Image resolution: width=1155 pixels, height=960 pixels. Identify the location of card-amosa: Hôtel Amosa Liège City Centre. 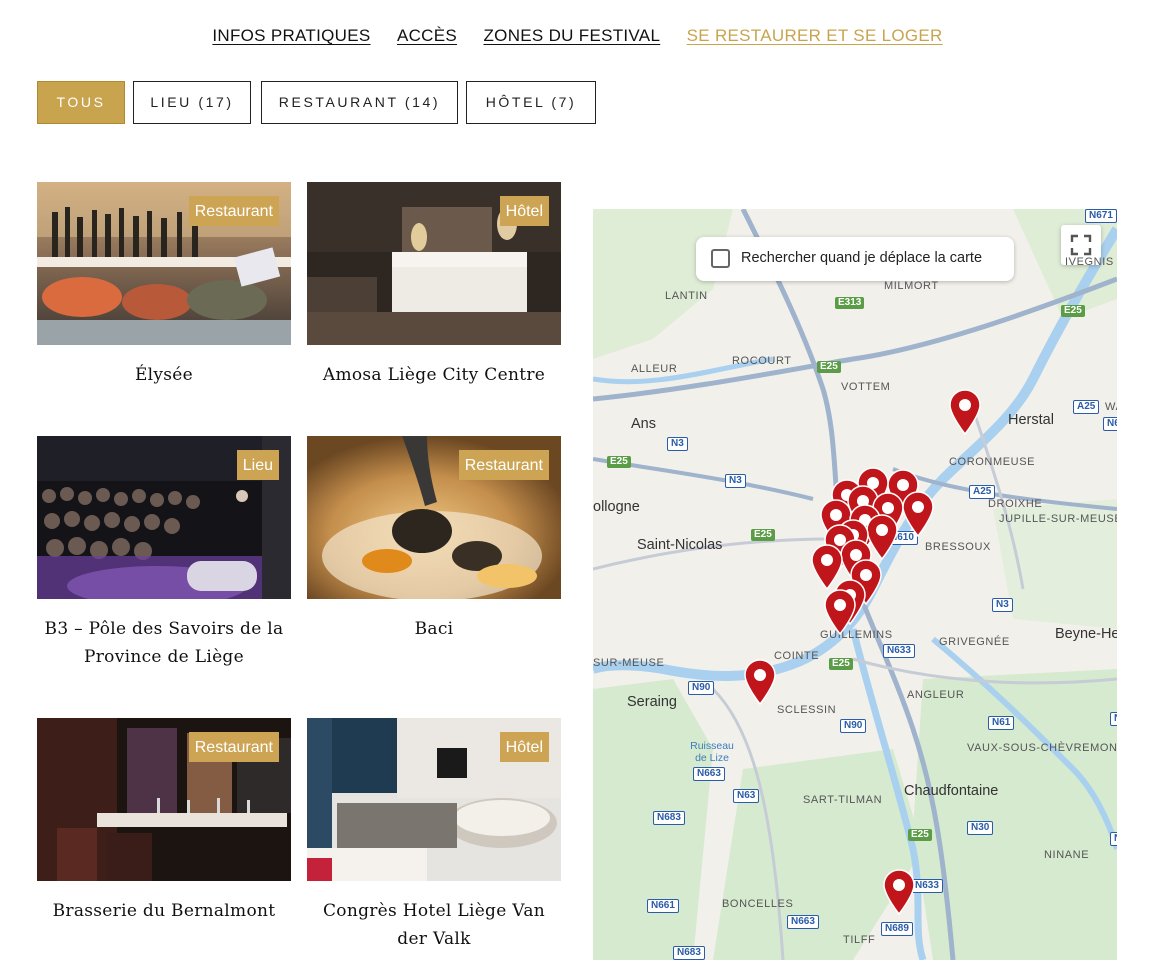
(434, 285).